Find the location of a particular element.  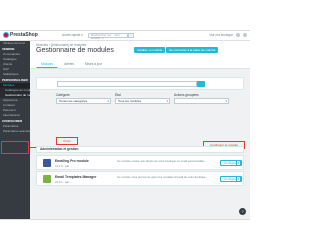

quick-access-menu: Accès rapide ▾ is located at coordinates (72, 35).